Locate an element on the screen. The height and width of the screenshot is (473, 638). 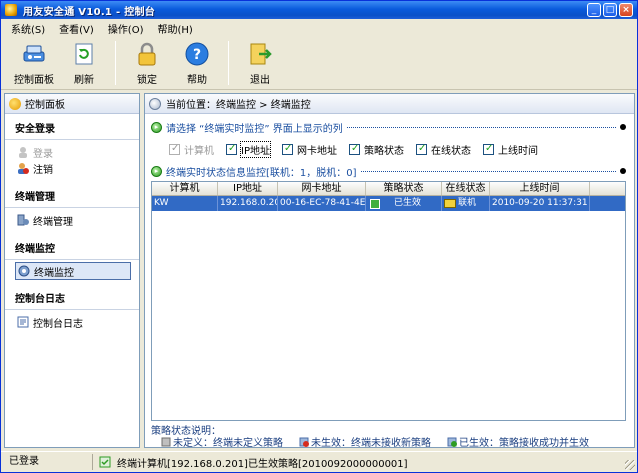
sidebar-item-label: 注销 is located at coordinates (43, 170).